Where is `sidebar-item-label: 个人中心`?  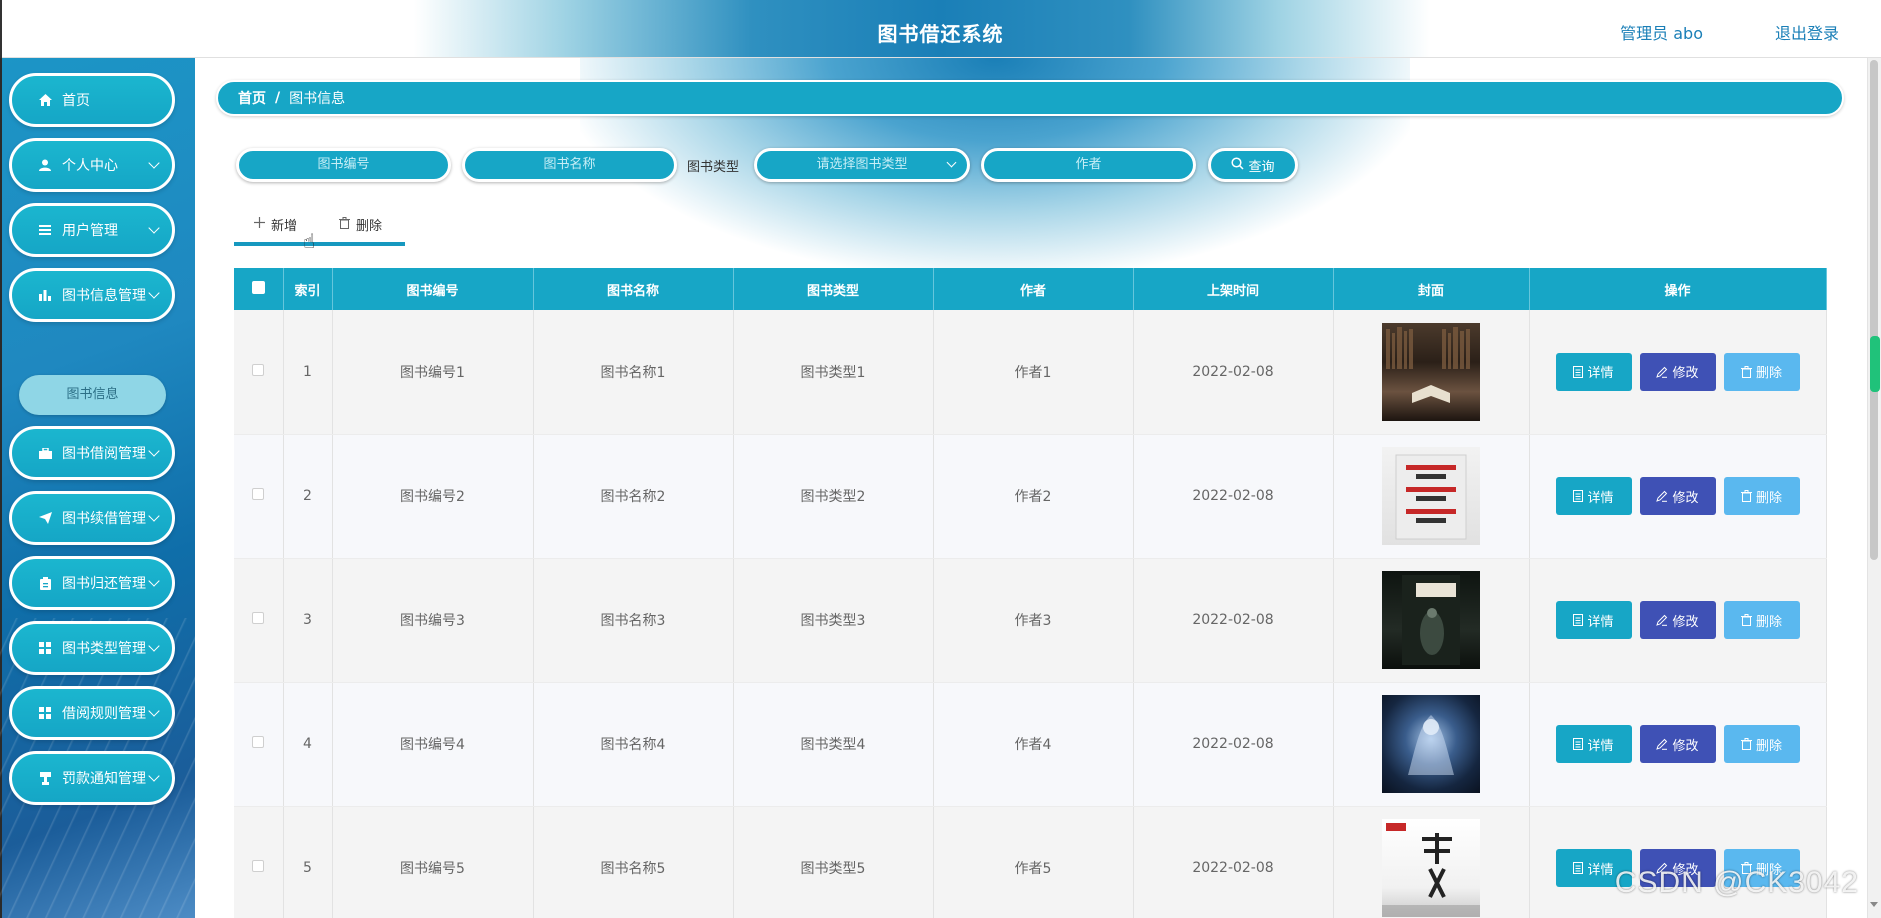
sidebar-item-label: 个人中心 is located at coordinates (90, 166).